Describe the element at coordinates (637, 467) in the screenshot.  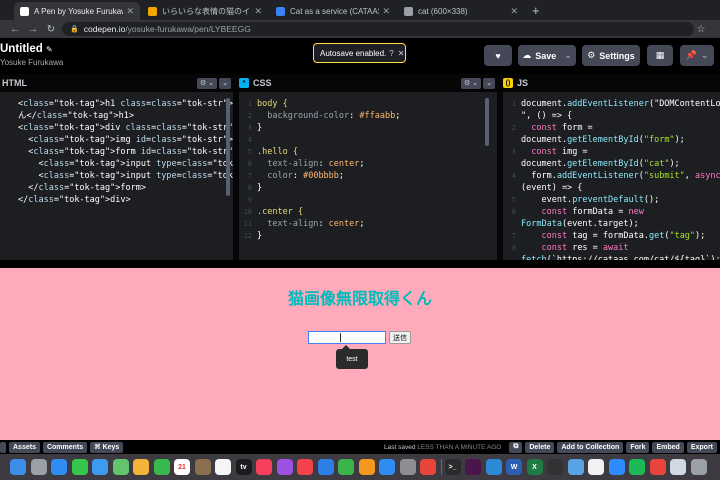
I see `spotify-icon` at that location.